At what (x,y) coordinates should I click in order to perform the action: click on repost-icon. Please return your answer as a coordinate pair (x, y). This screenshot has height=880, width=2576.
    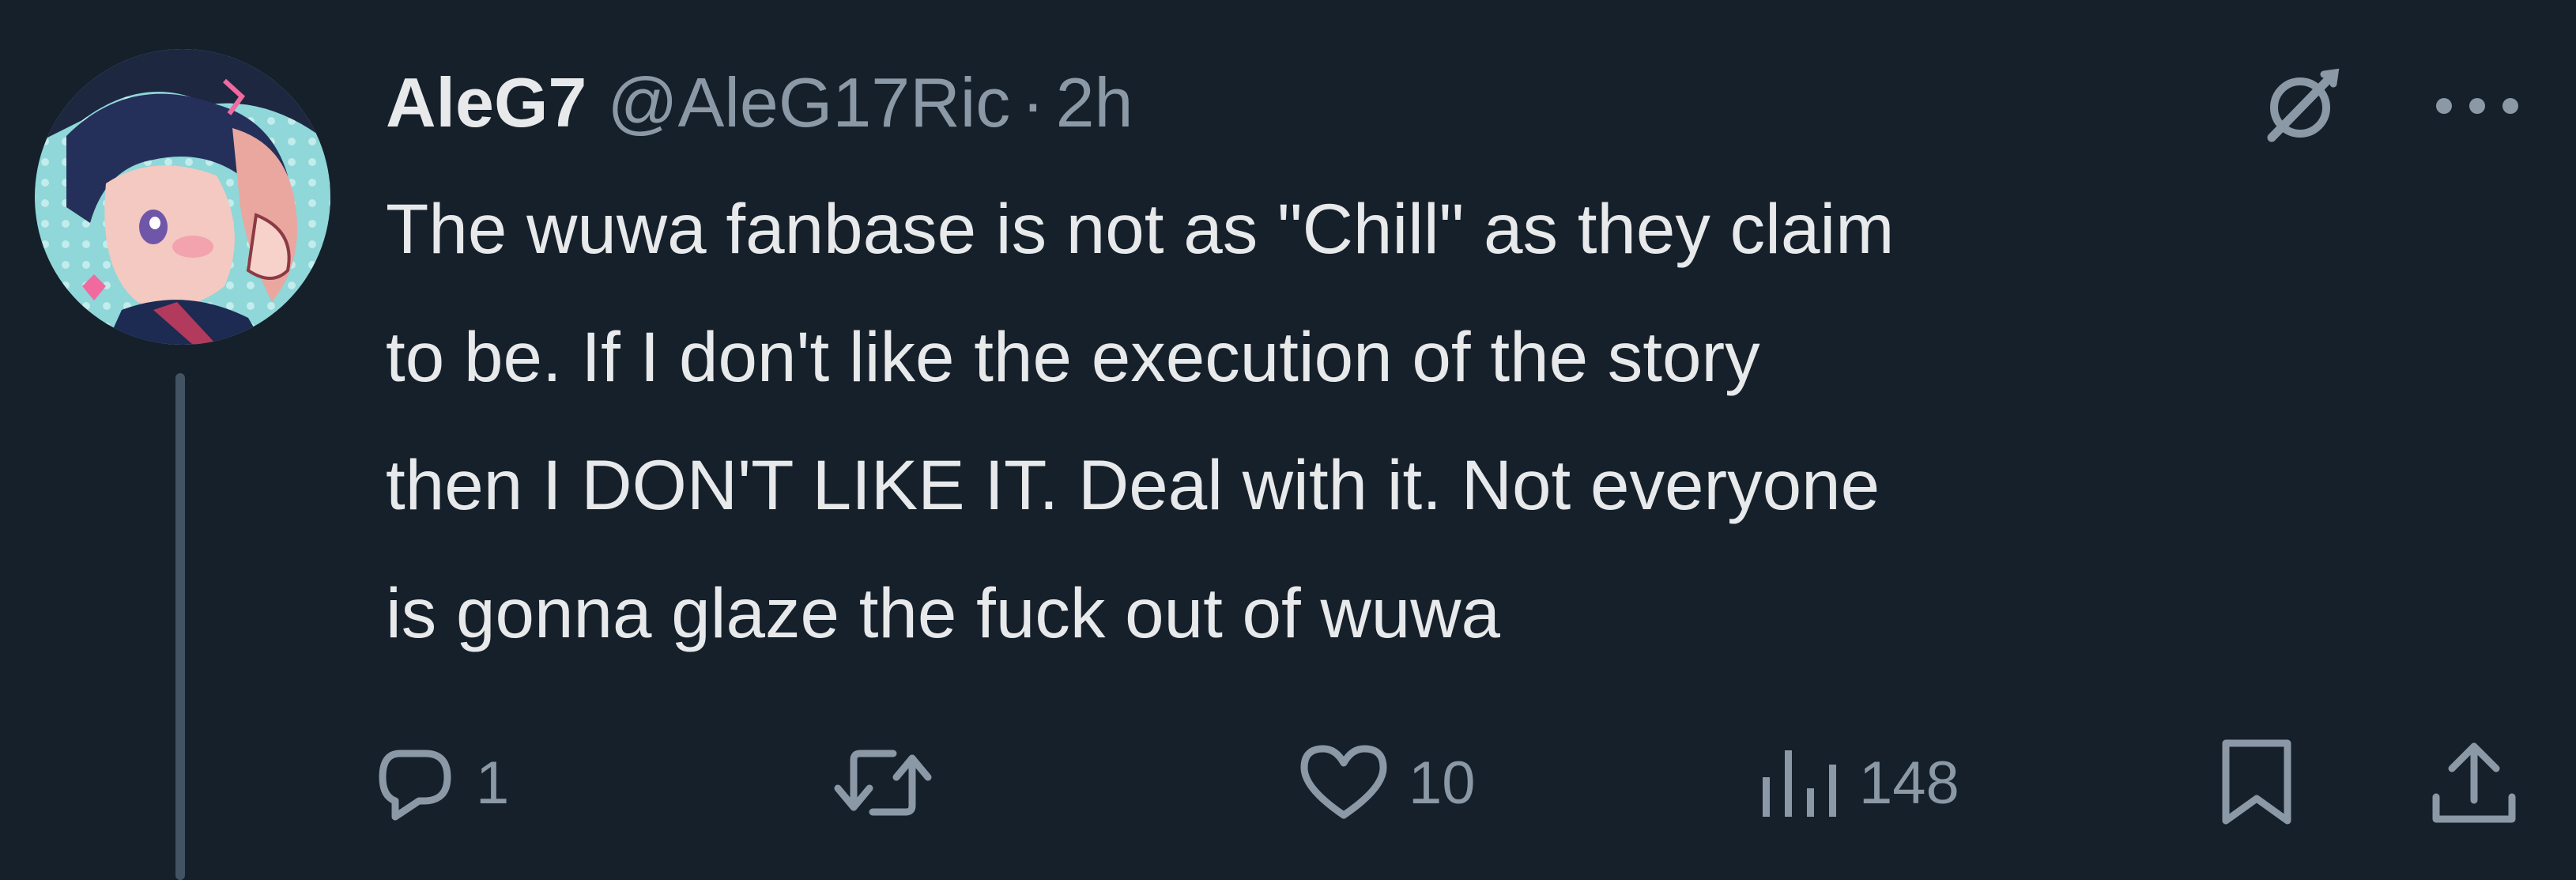
    Looking at the image, I should click on (883, 783).